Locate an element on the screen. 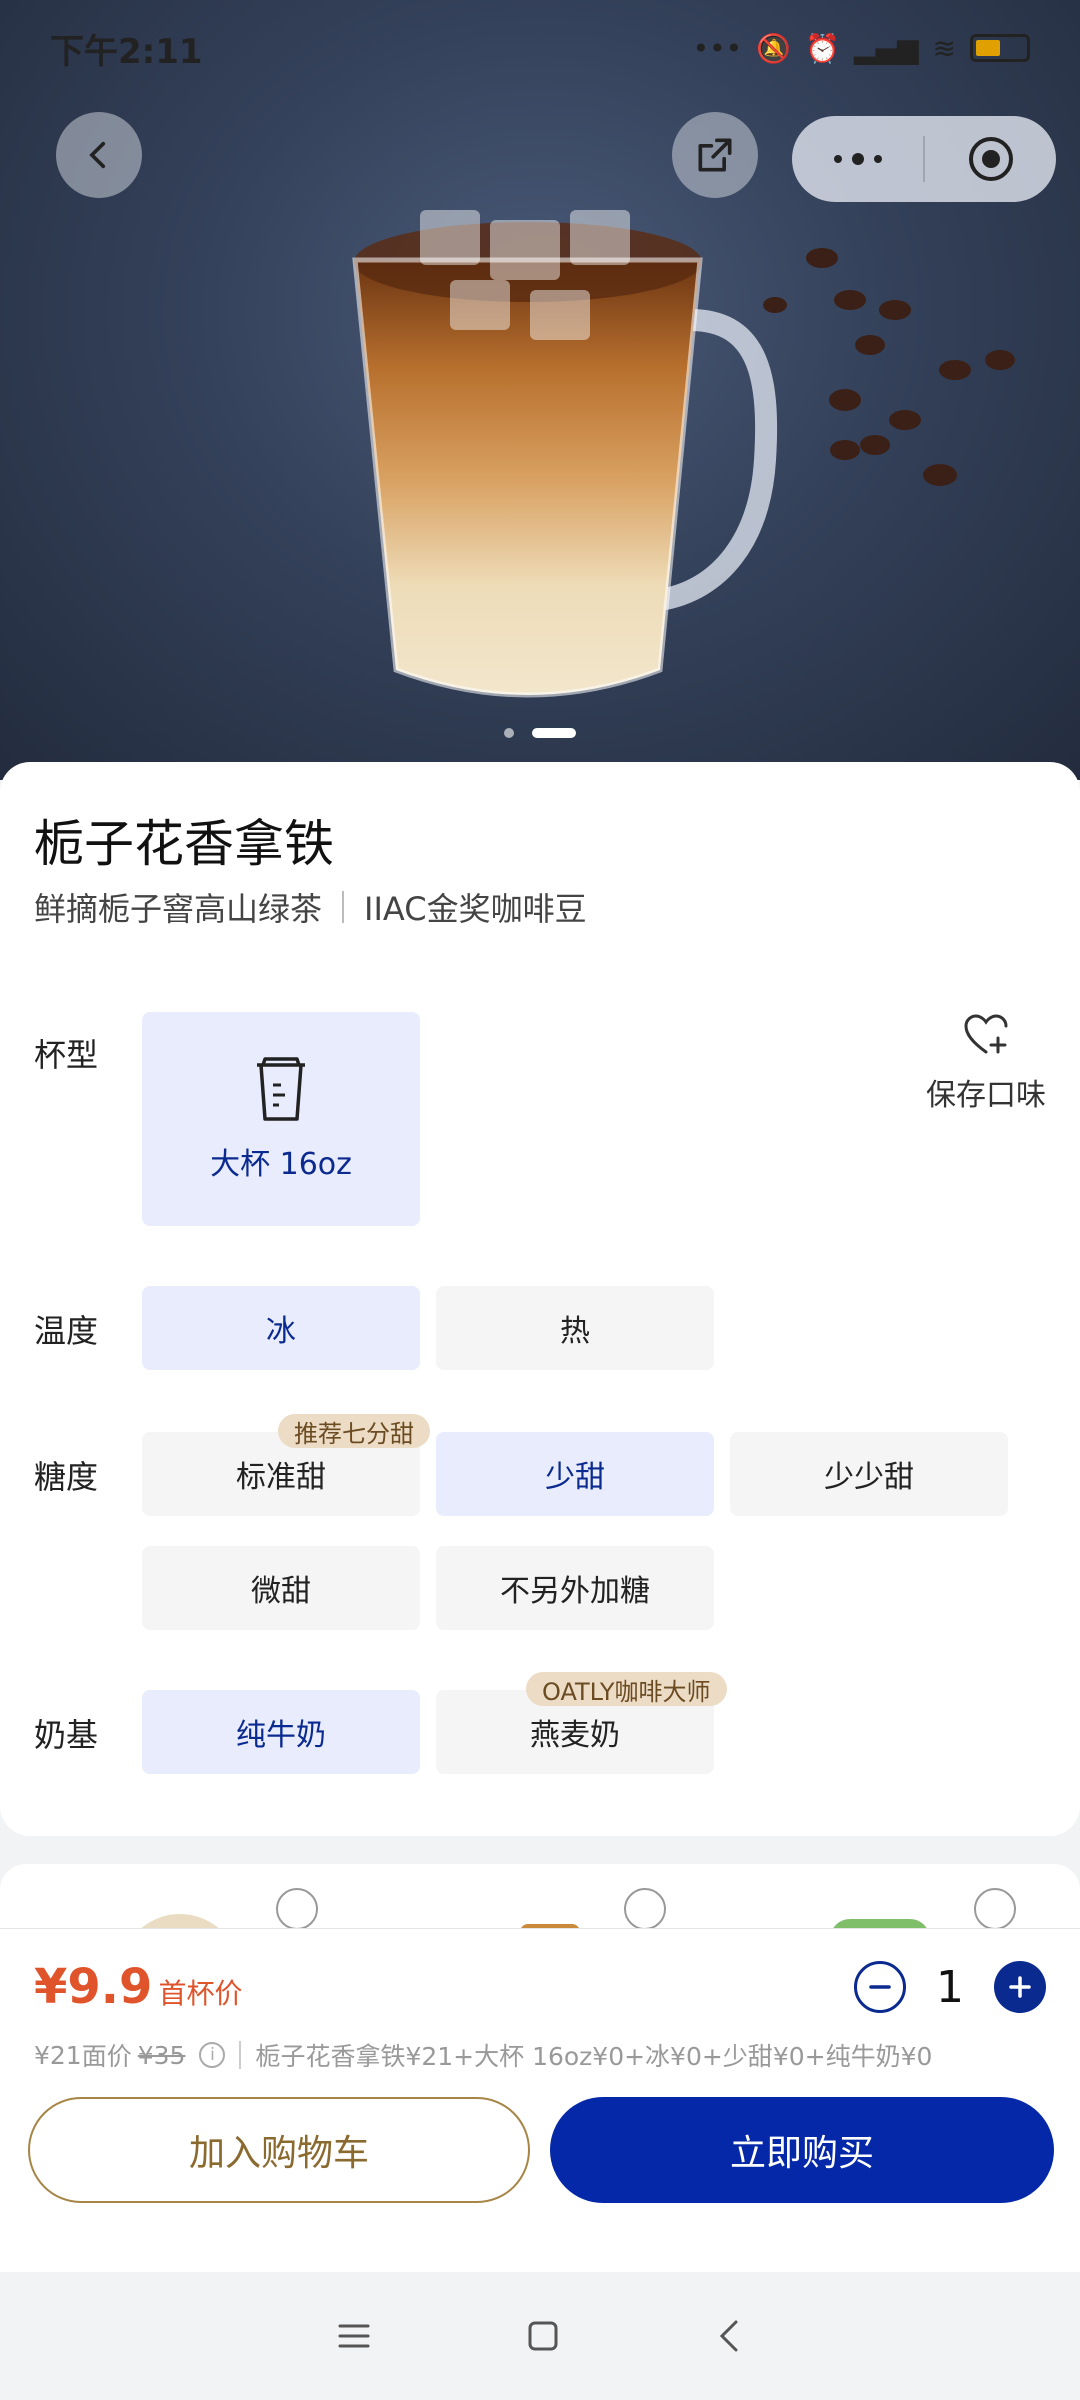  status-time: 下午2:11 is located at coordinates (126, 51).